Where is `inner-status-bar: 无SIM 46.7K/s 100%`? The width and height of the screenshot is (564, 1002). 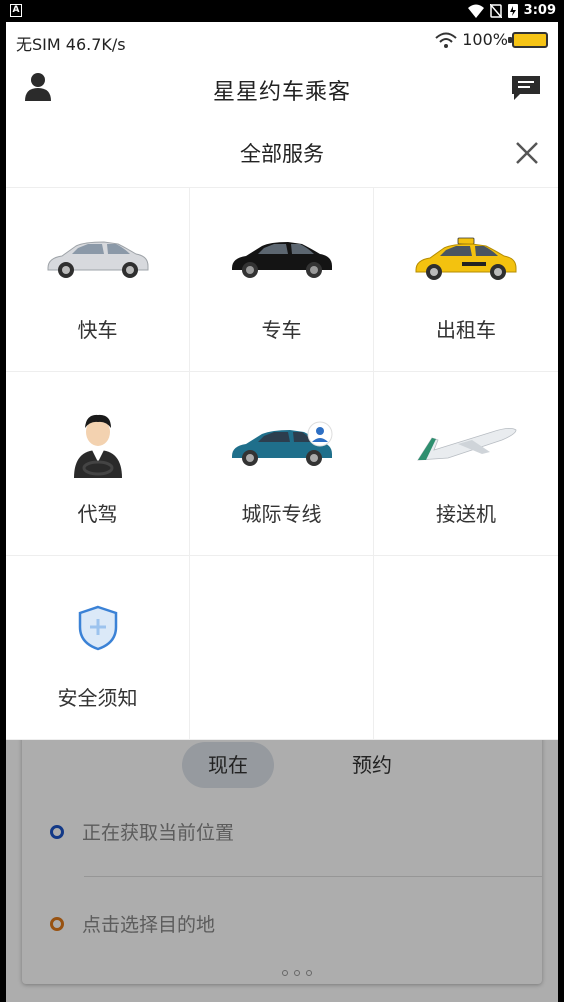
inner-status-bar: 无SIM 46.7K/s 100% is located at coordinates (282, 41).